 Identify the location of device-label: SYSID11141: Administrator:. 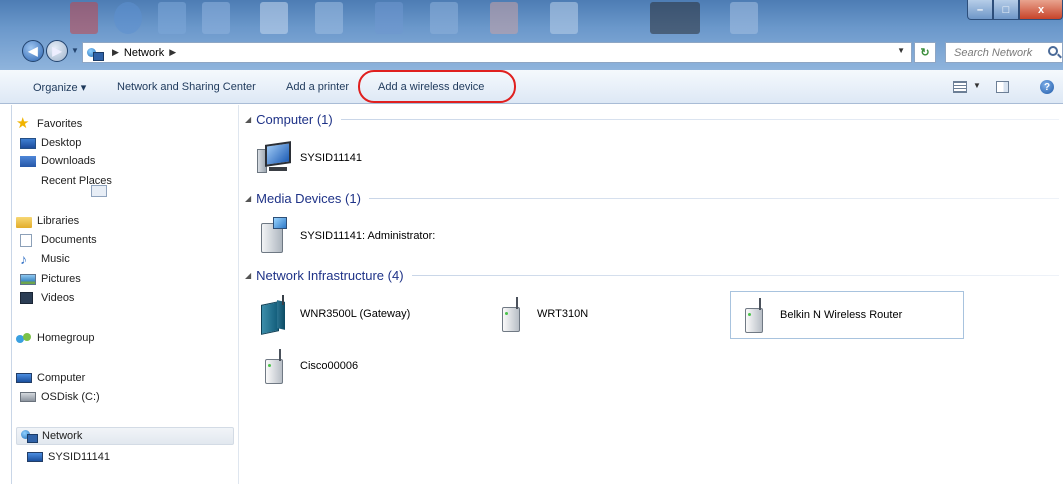
(368, 236).